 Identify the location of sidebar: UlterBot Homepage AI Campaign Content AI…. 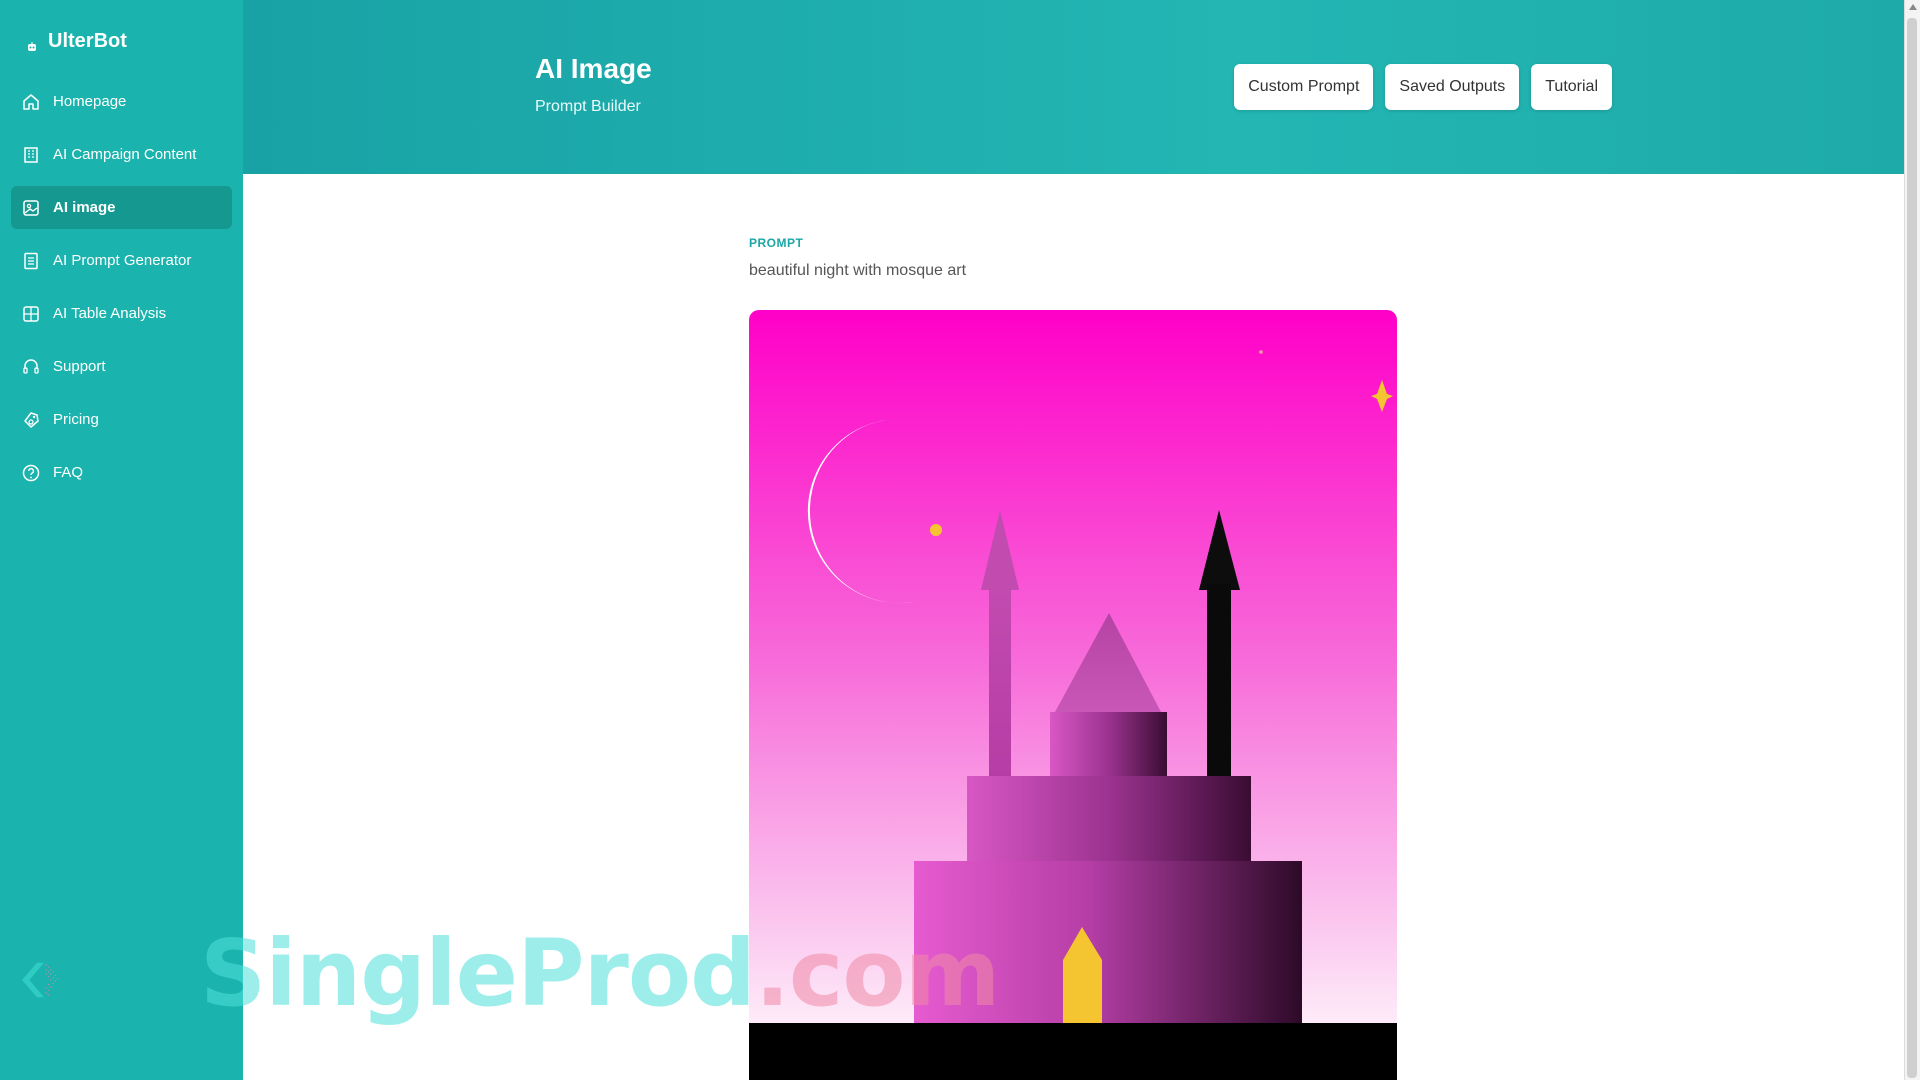
(121, 540).